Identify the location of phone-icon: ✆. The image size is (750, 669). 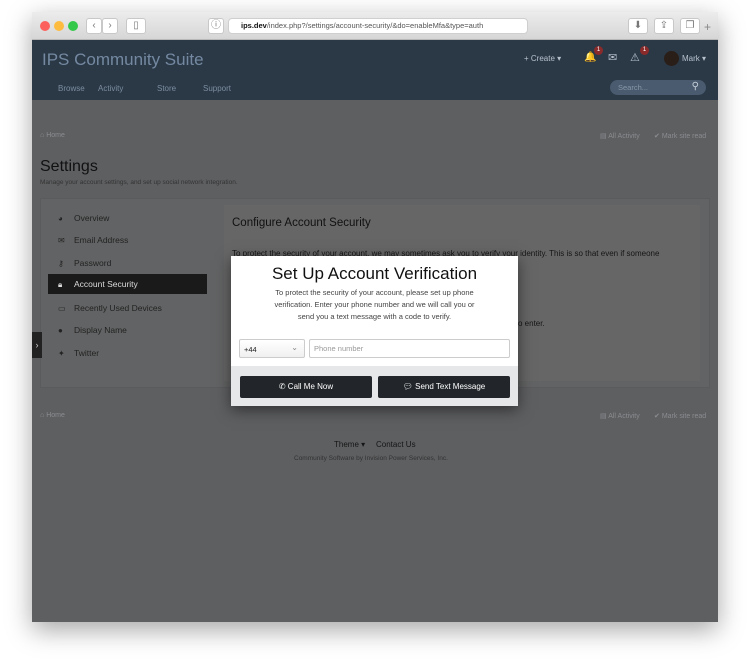
(283, 386).